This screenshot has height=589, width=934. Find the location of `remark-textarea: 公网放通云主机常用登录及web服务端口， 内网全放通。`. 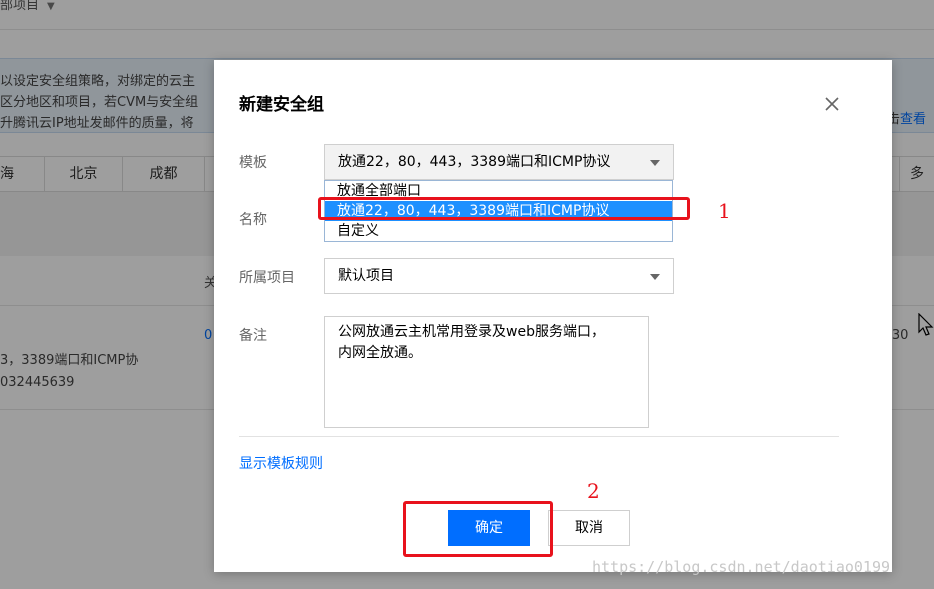

remark-textarea: 公网放通云主机常用登录及web服务端口， 内网全放通。 is located at coordinates (486, 372).